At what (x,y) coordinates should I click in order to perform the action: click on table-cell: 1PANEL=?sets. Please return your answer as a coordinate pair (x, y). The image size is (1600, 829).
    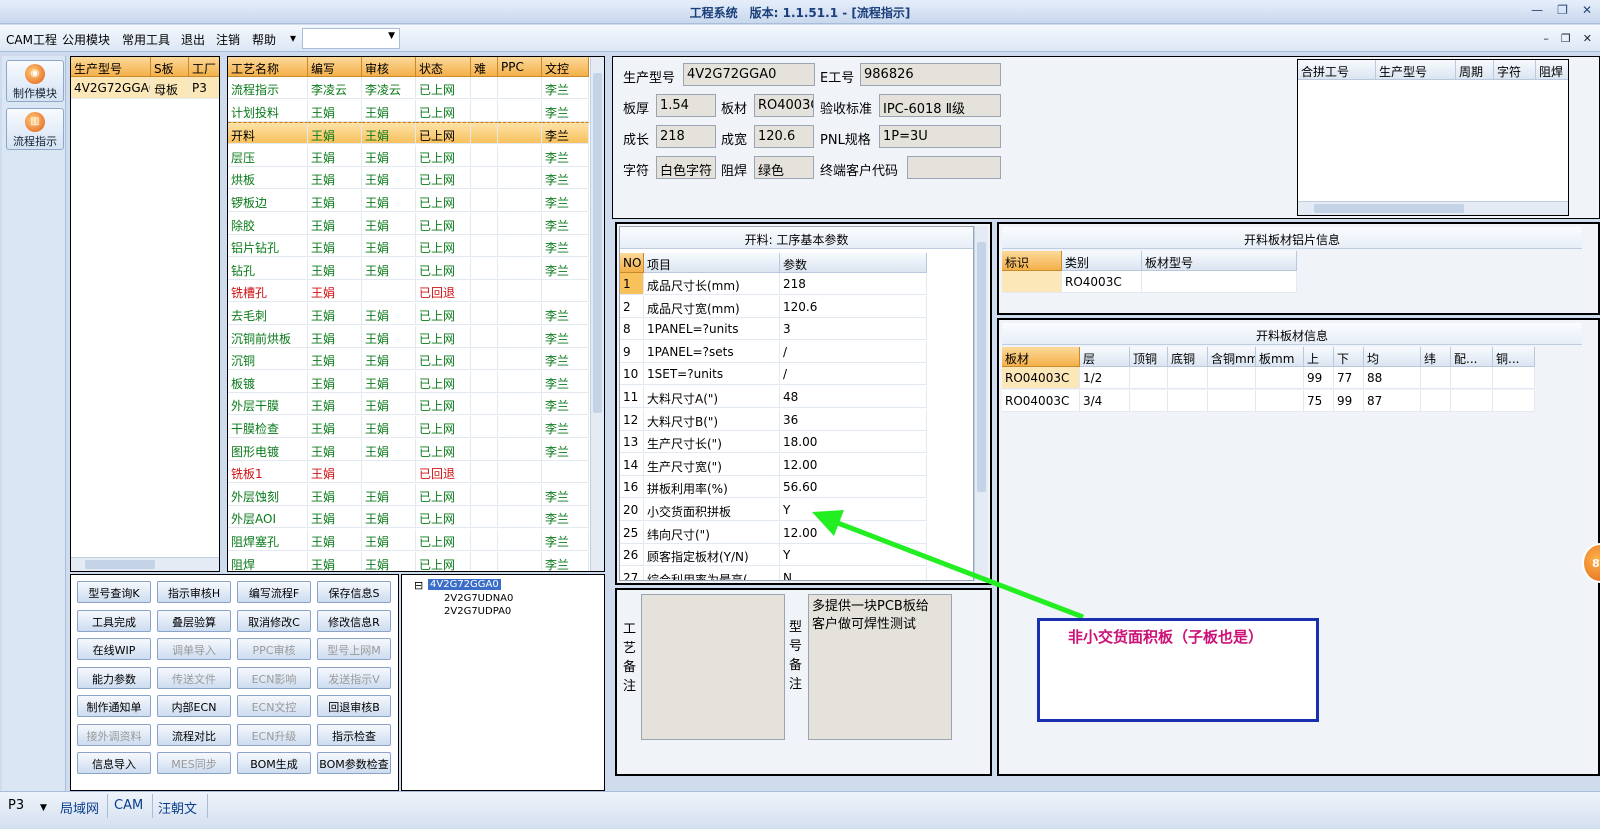
    Looking at the image, I should click on (712, 351).